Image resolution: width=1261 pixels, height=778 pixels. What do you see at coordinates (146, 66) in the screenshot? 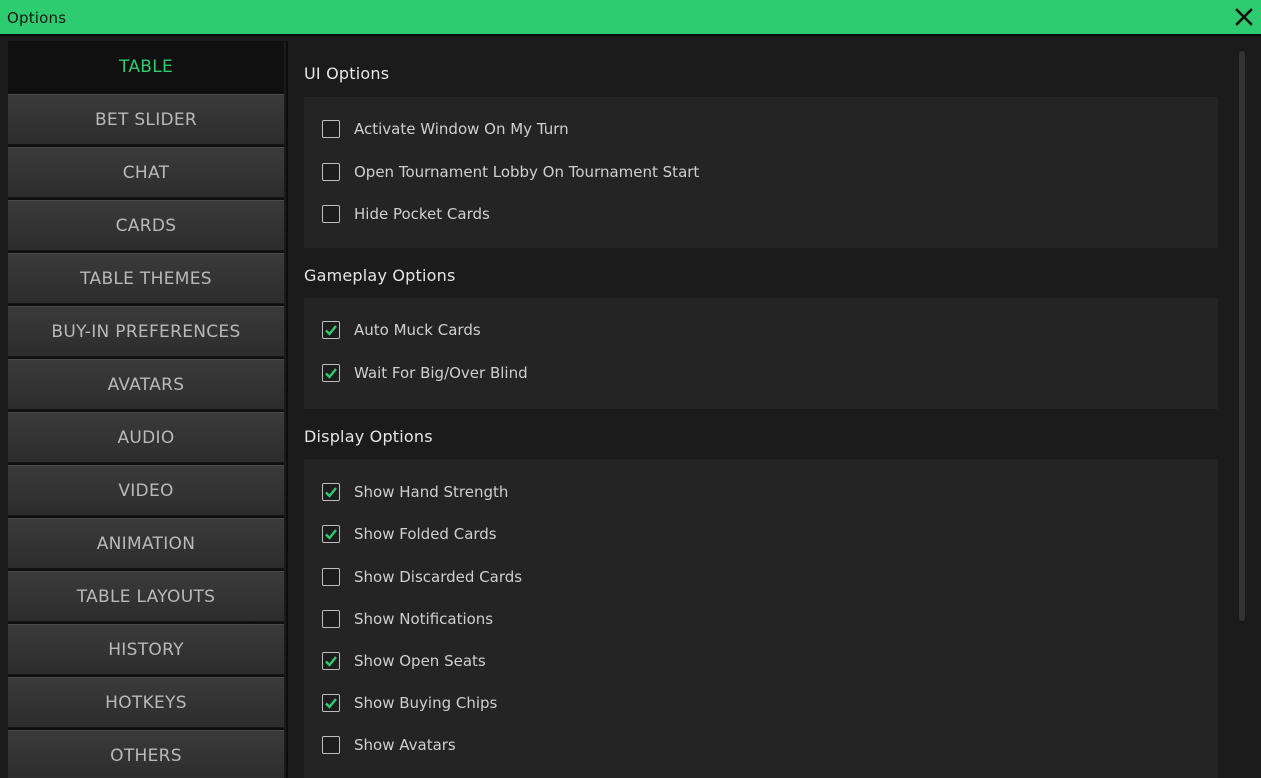
I see `sidebar-item-table: TABLE` at bounding box center [146, 66].